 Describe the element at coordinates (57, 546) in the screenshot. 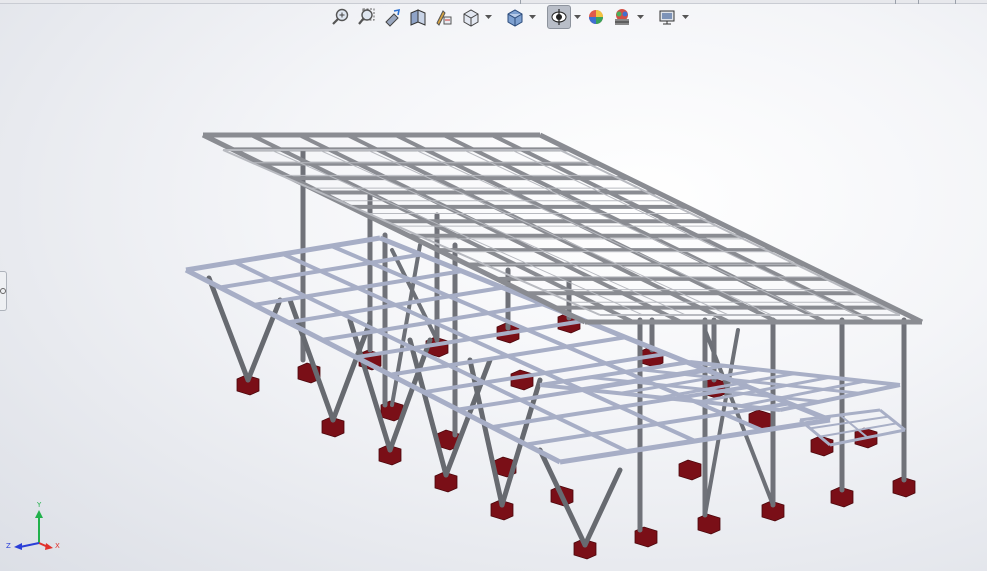

I see `x-axis-label: X` at that location.